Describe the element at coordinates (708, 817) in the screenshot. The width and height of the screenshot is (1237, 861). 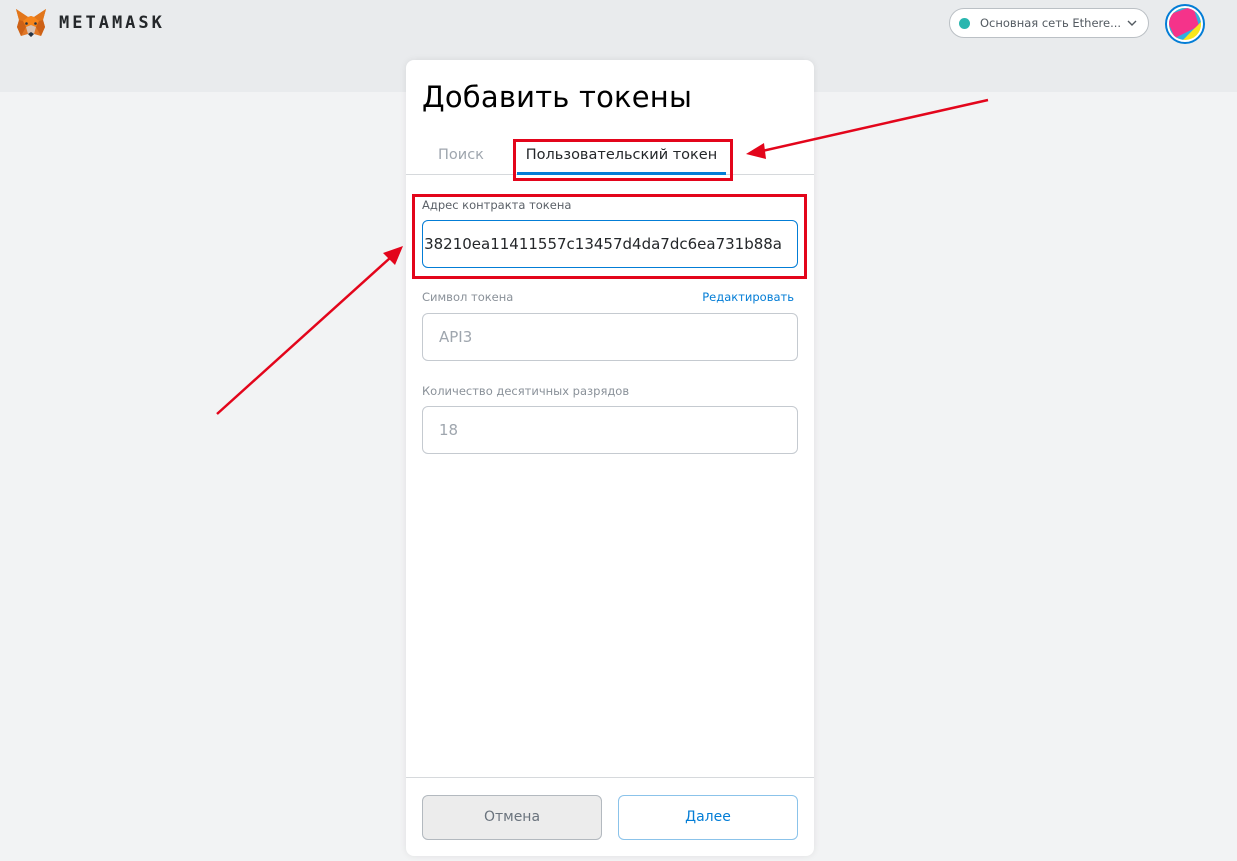
I see `next-button: Далее` at that location.